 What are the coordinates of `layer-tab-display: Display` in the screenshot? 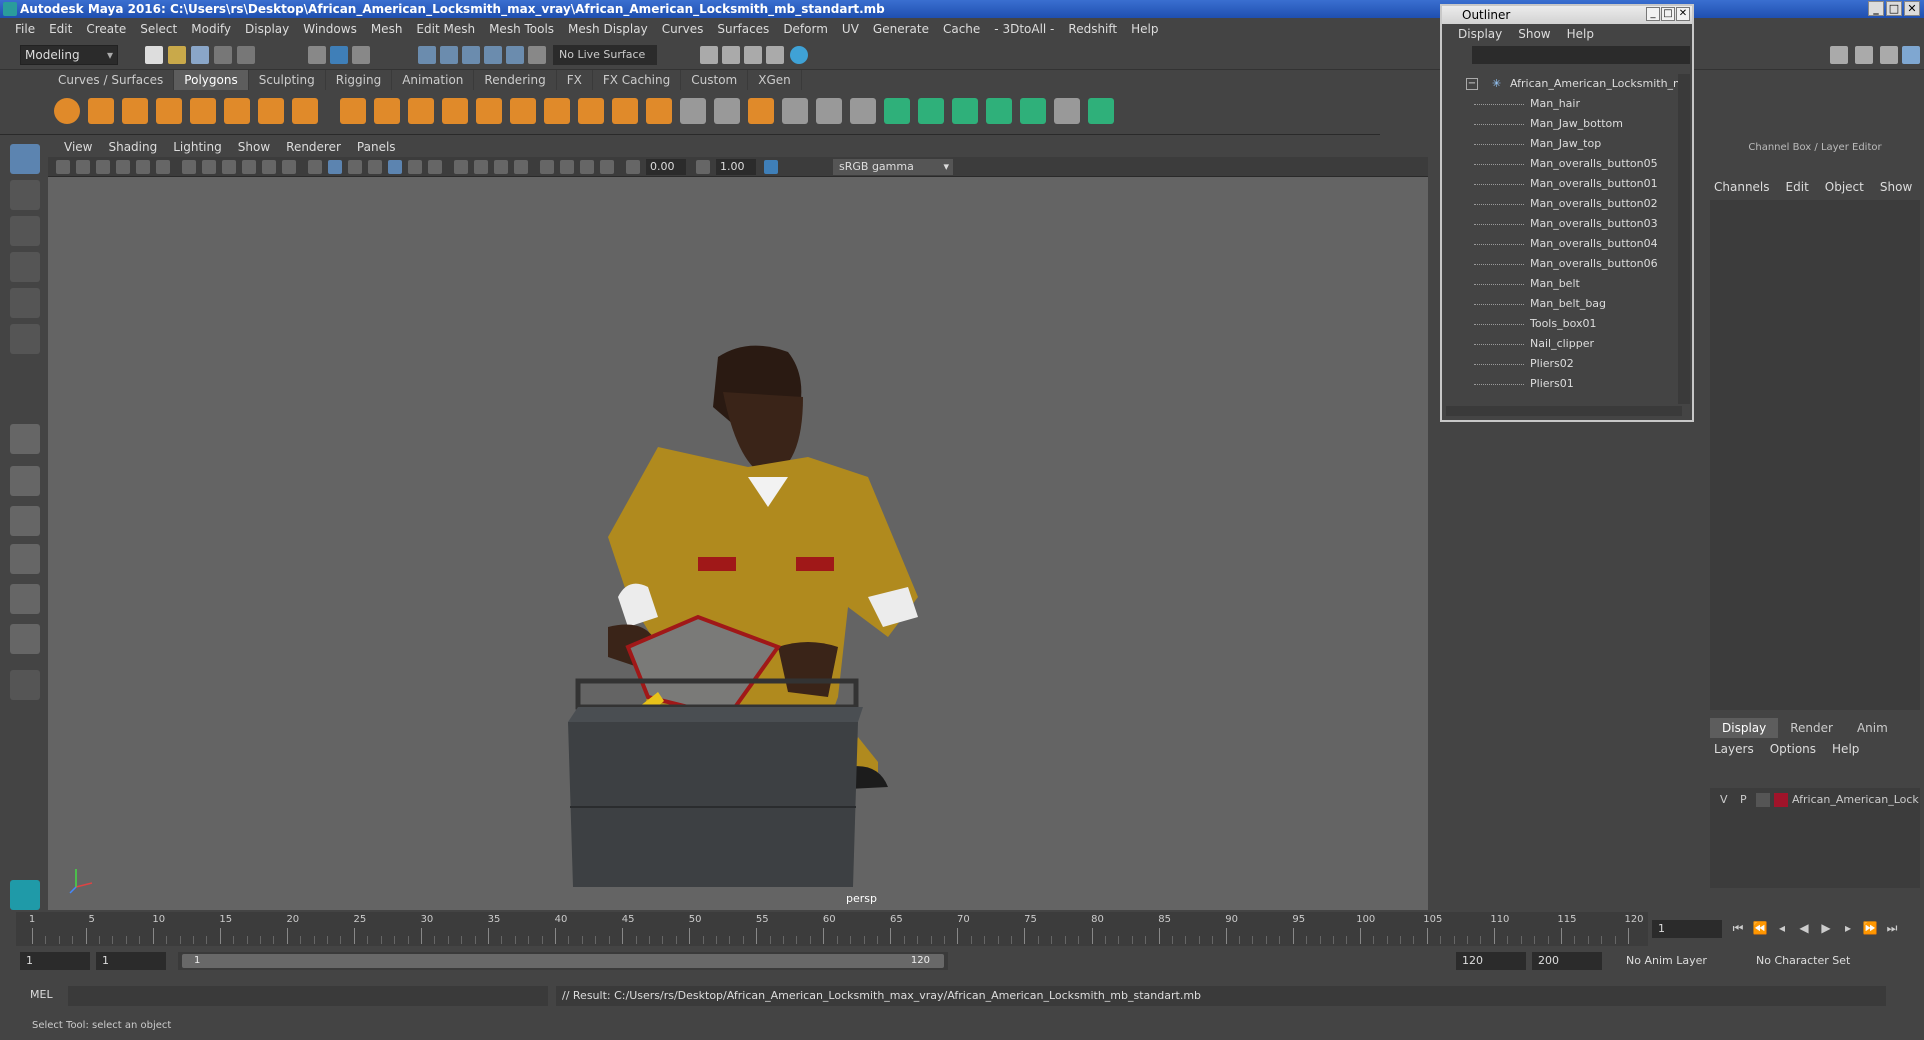 It's located at (1744, 728).